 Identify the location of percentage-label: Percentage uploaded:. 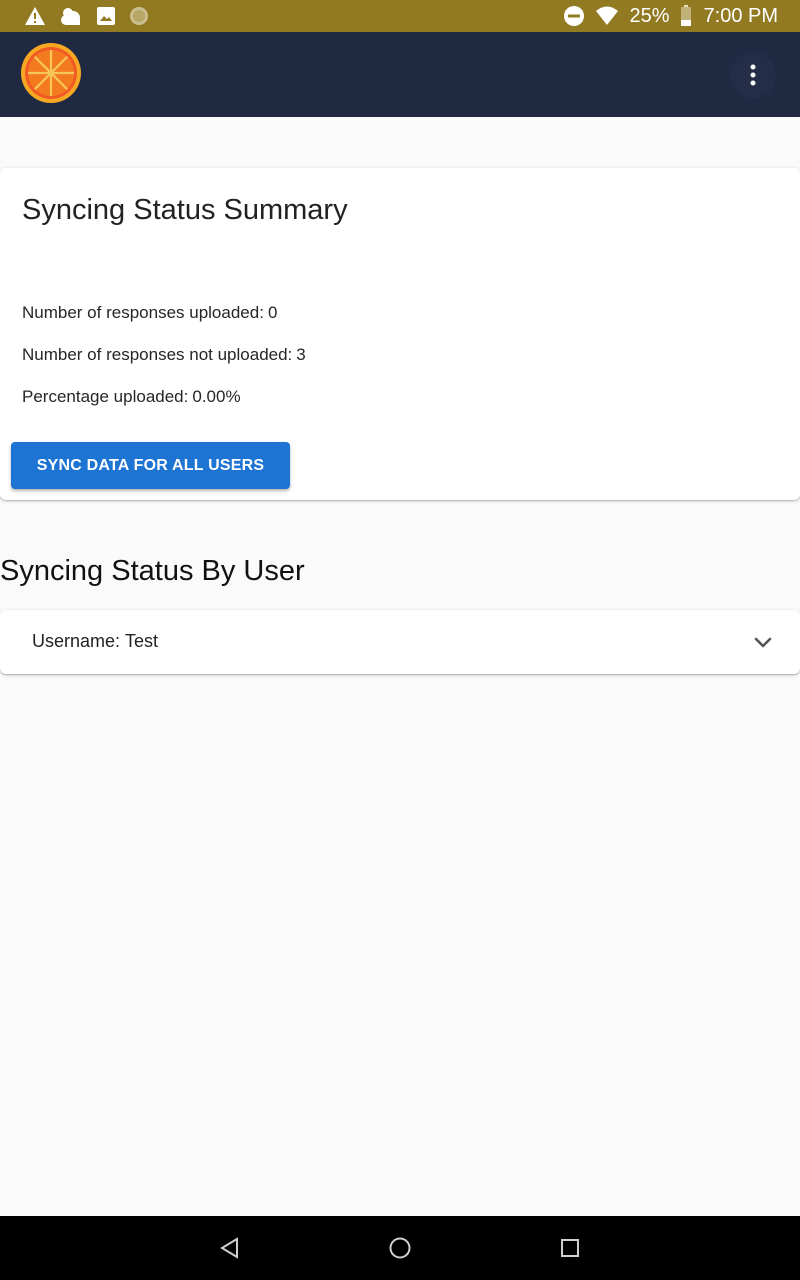
(105, 396).